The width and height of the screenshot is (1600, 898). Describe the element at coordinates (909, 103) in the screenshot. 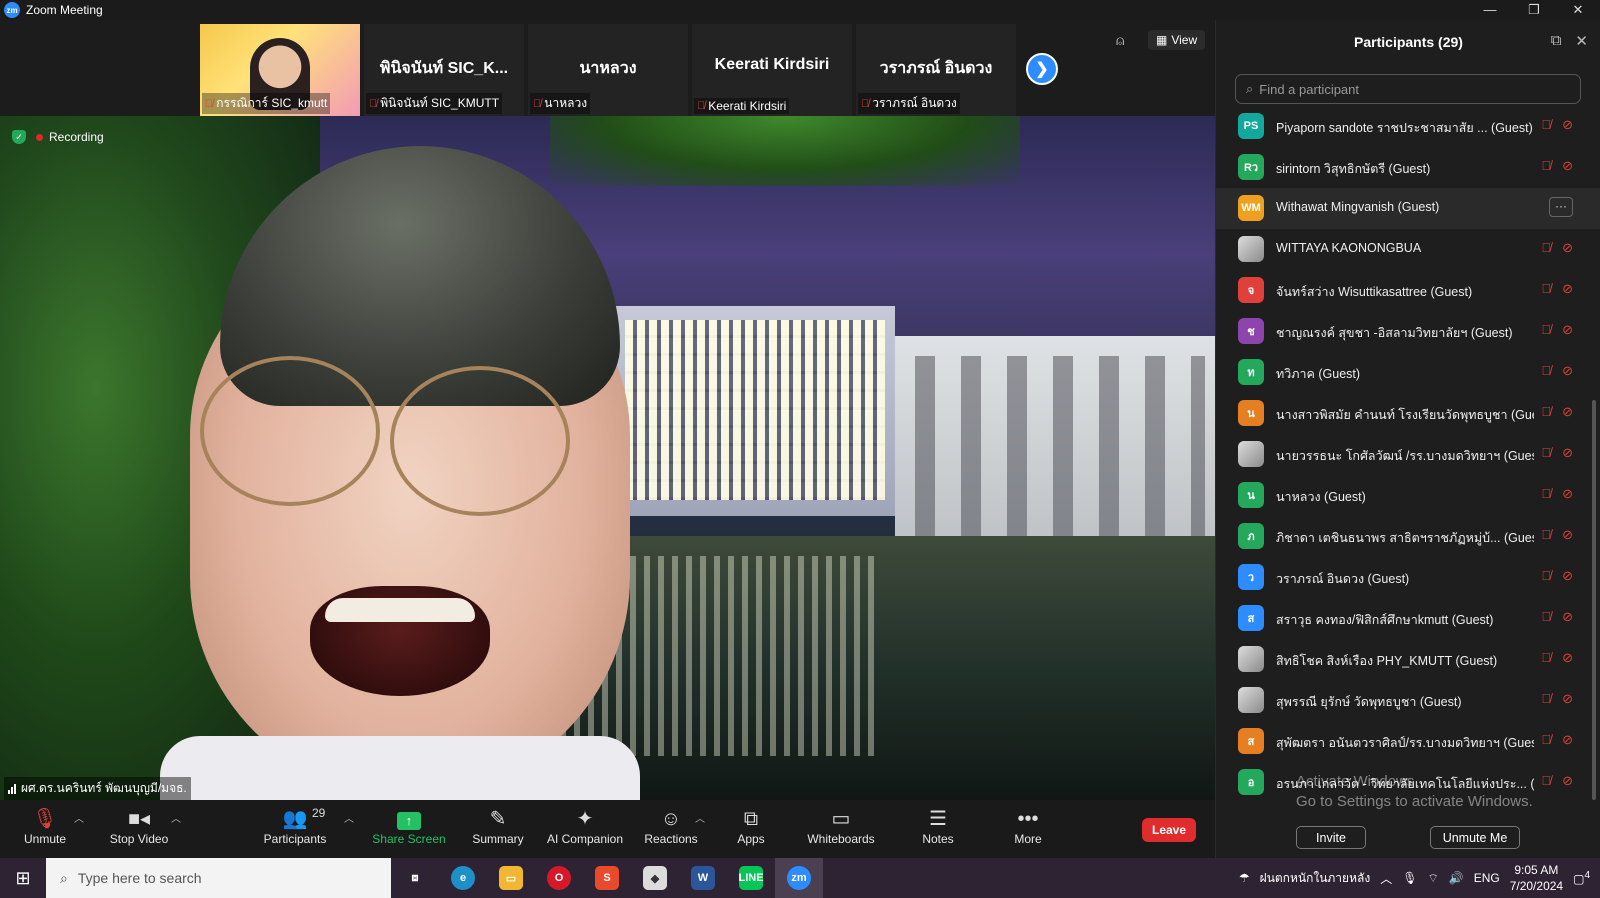

I see `tile-label: 🎙̸ วราภรณ์ อินดวง` at that location.